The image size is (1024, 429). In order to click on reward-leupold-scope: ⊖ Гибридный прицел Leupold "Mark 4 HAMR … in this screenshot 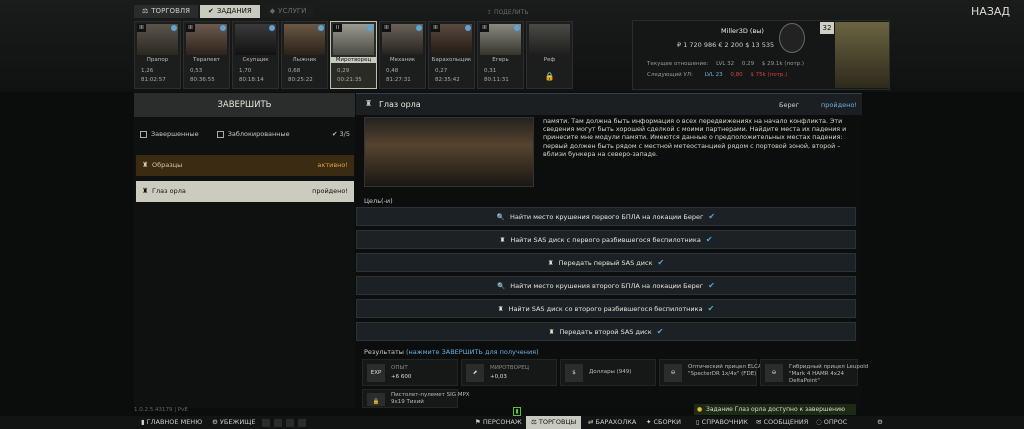, I will do `click(814, 372)`.